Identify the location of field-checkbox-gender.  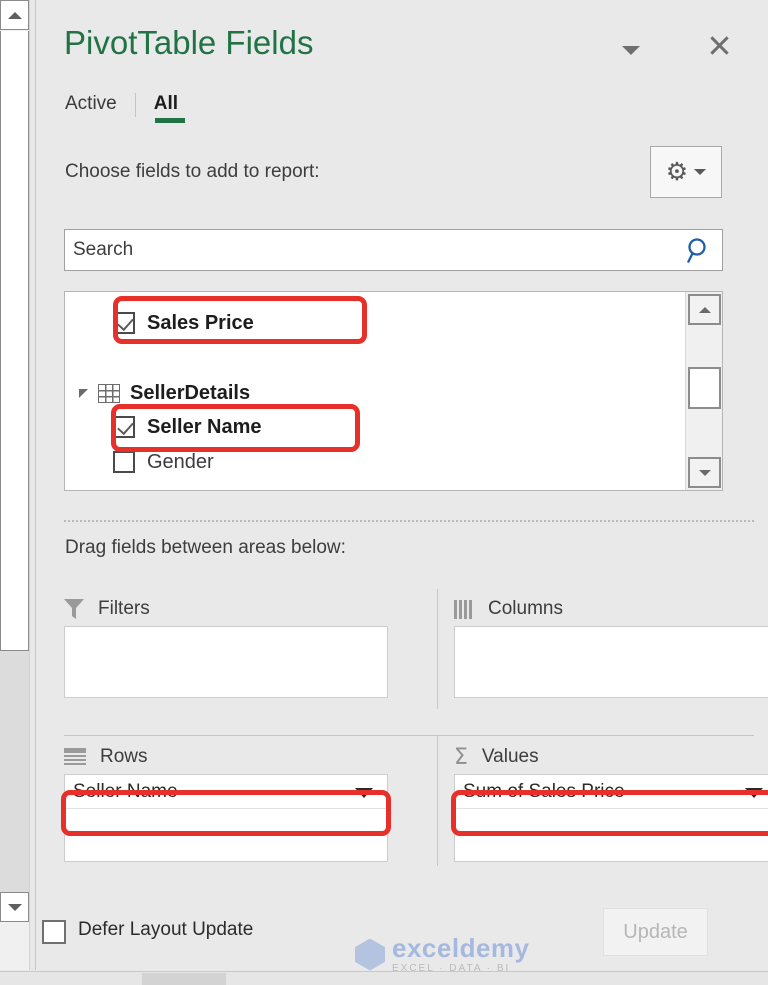
(124, 462).